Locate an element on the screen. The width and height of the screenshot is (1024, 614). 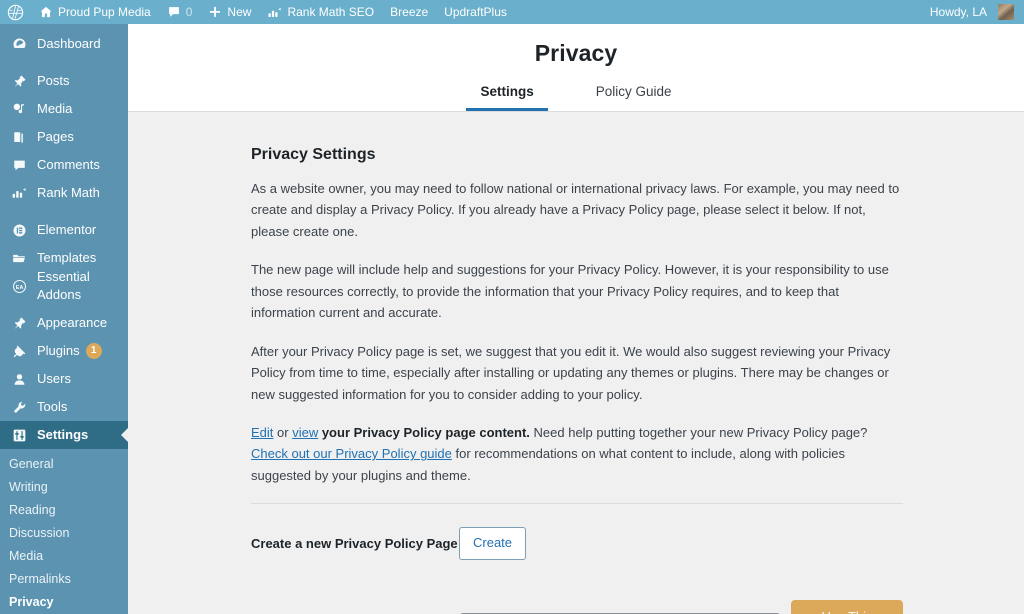
comments-button: 0 is located at coordinates (180, 12).